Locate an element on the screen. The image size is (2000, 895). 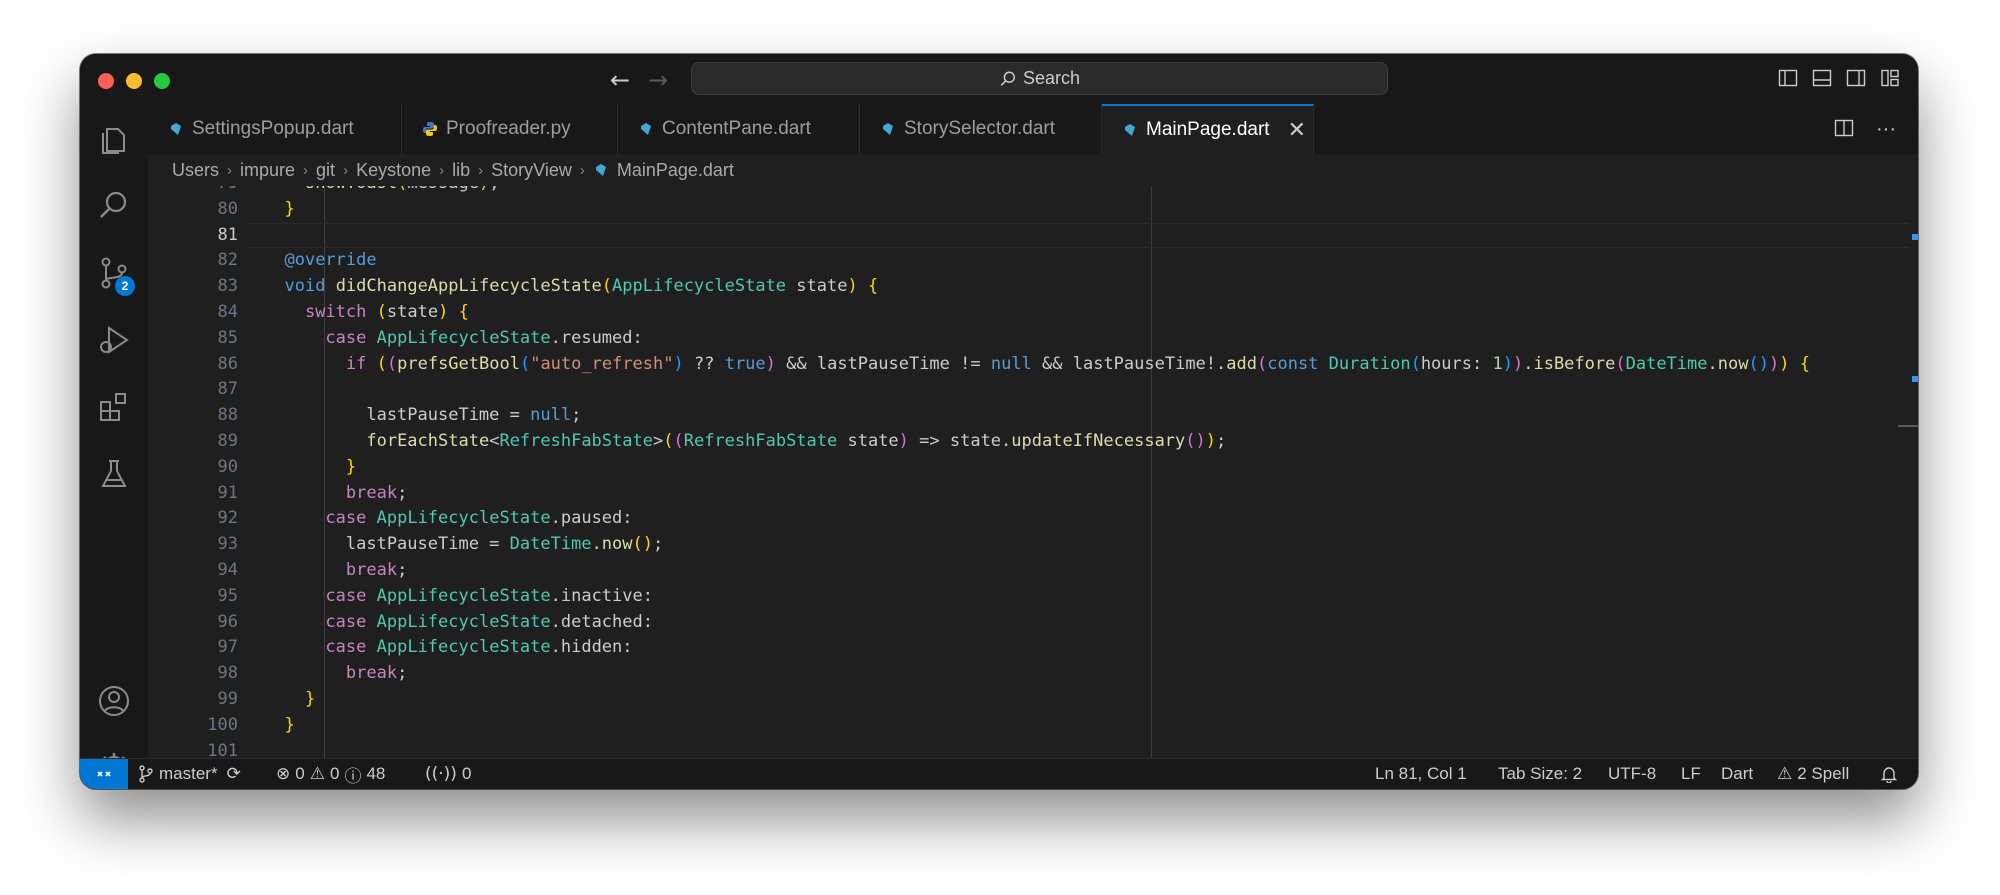
line-number: 95 is located at coordinates (227, 595).